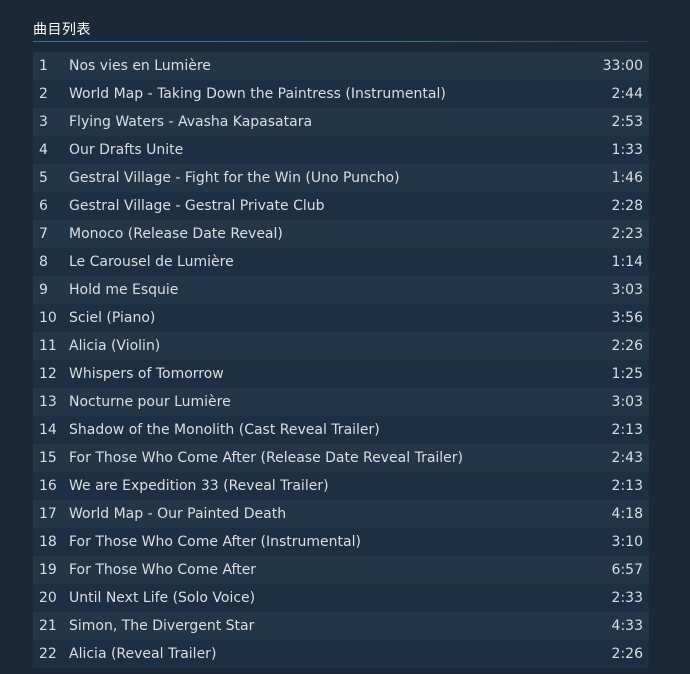  What do you see at coordinates (48, 626) in the screenshot?
I see `track-number: 21` at bounding box center [48, 626].